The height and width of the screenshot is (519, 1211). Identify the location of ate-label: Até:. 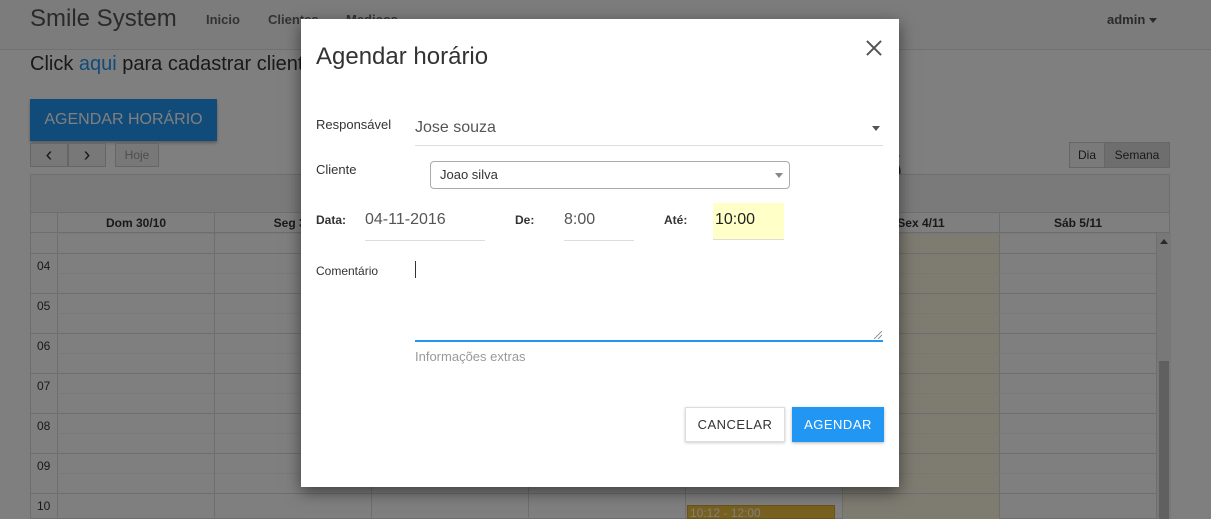
(676, 220).